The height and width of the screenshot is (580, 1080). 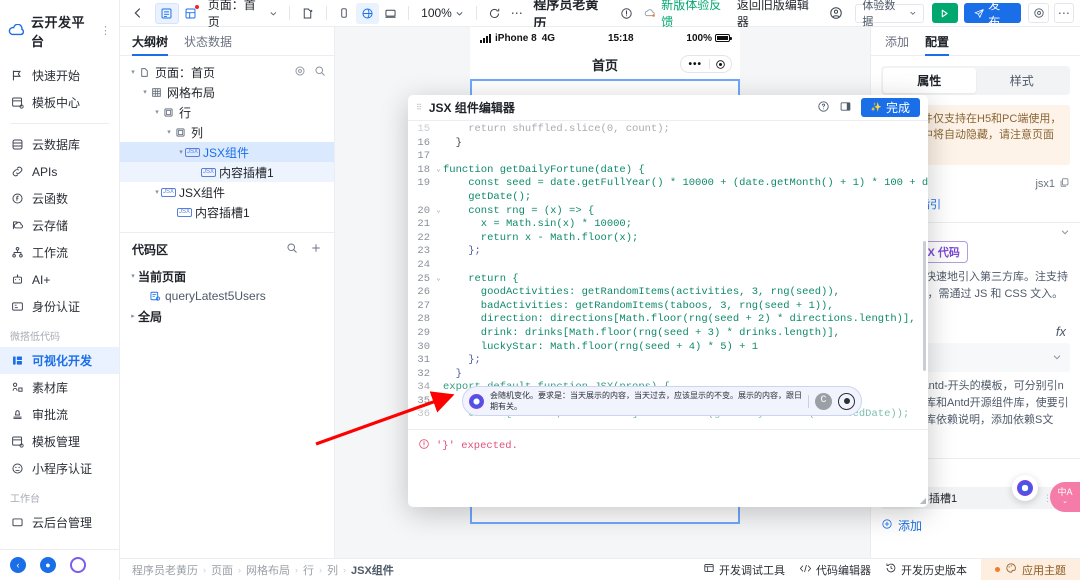 I want to click on tab-add: 添加, so click(x=897, y=44).